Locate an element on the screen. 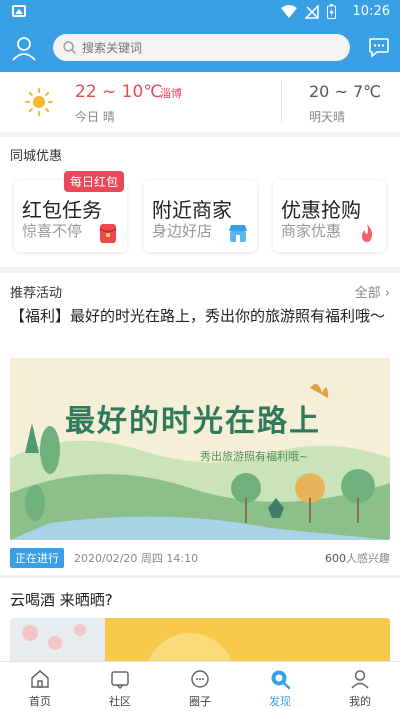 This screenshot has height=711, width=400. no-signal-icon is located at coordinates (312, 11).